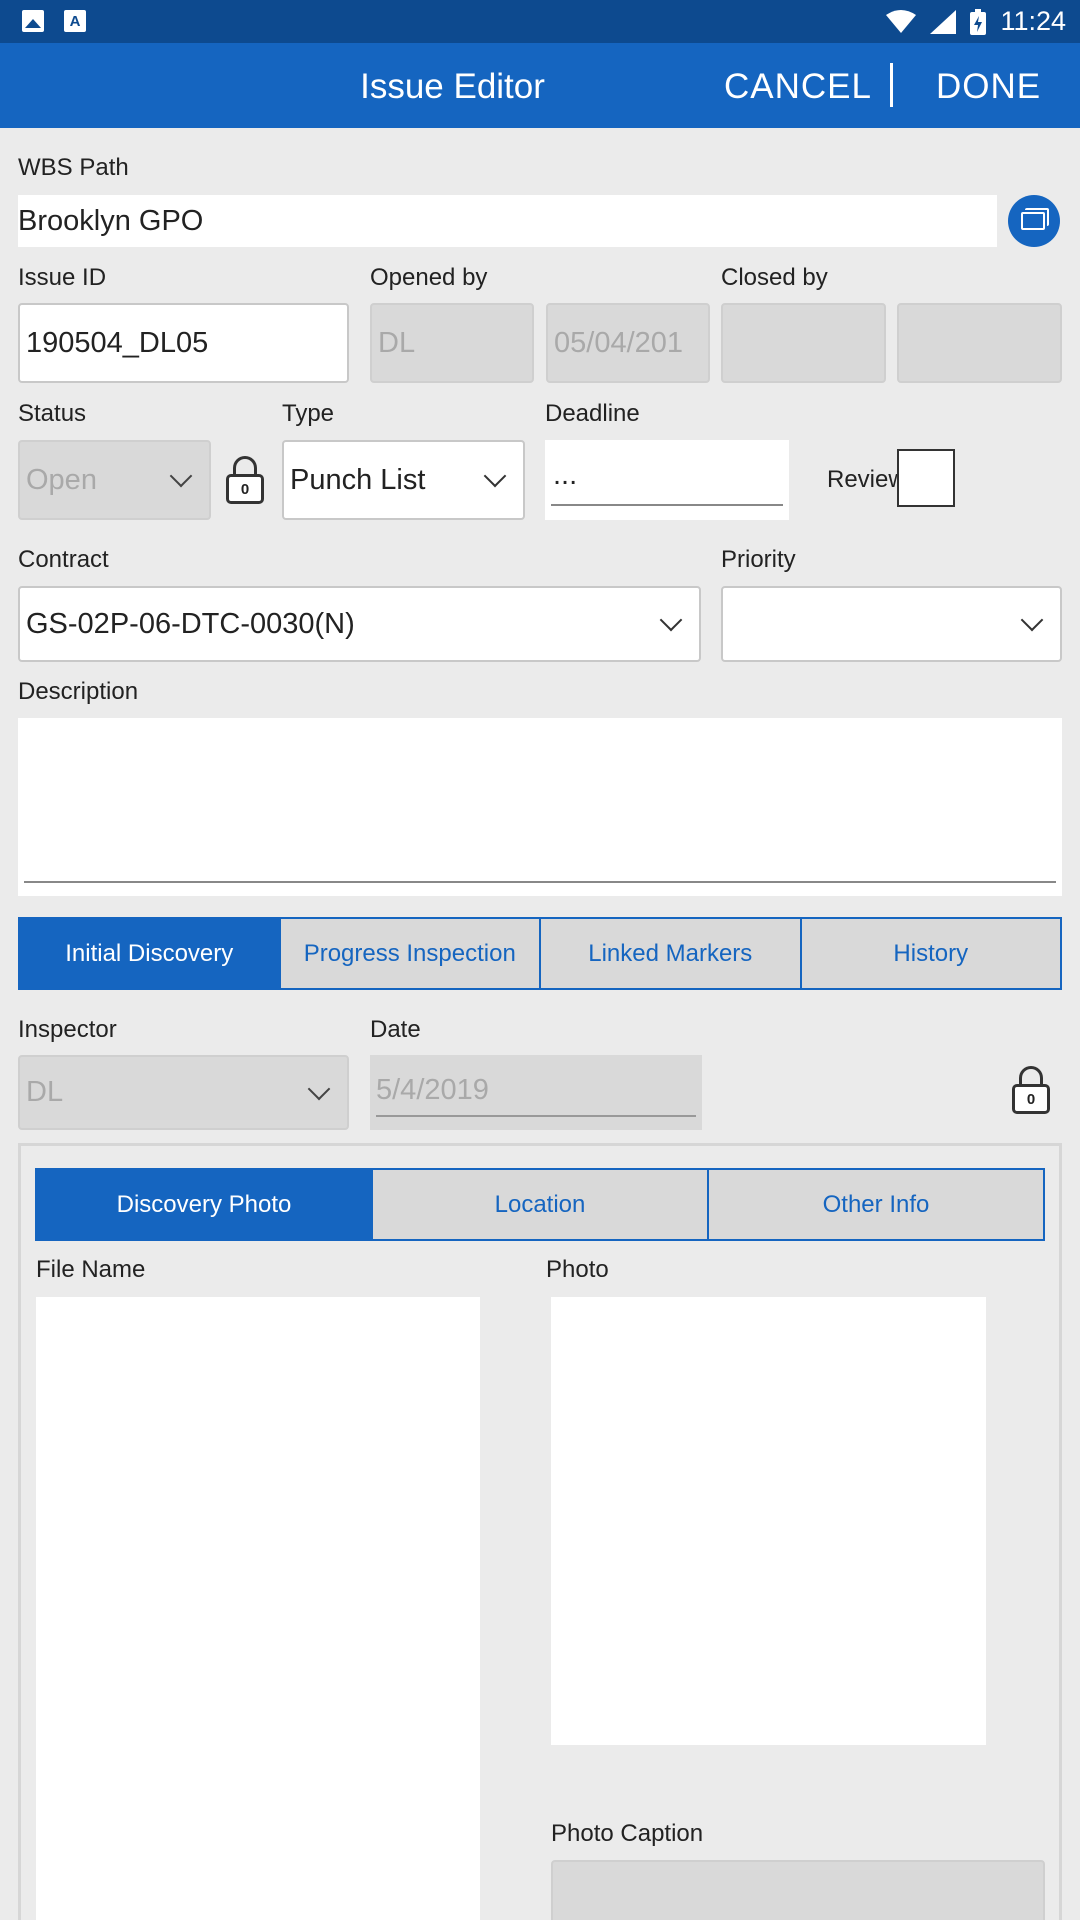  I want to click on closed-by-user-field, so click(803, 343).